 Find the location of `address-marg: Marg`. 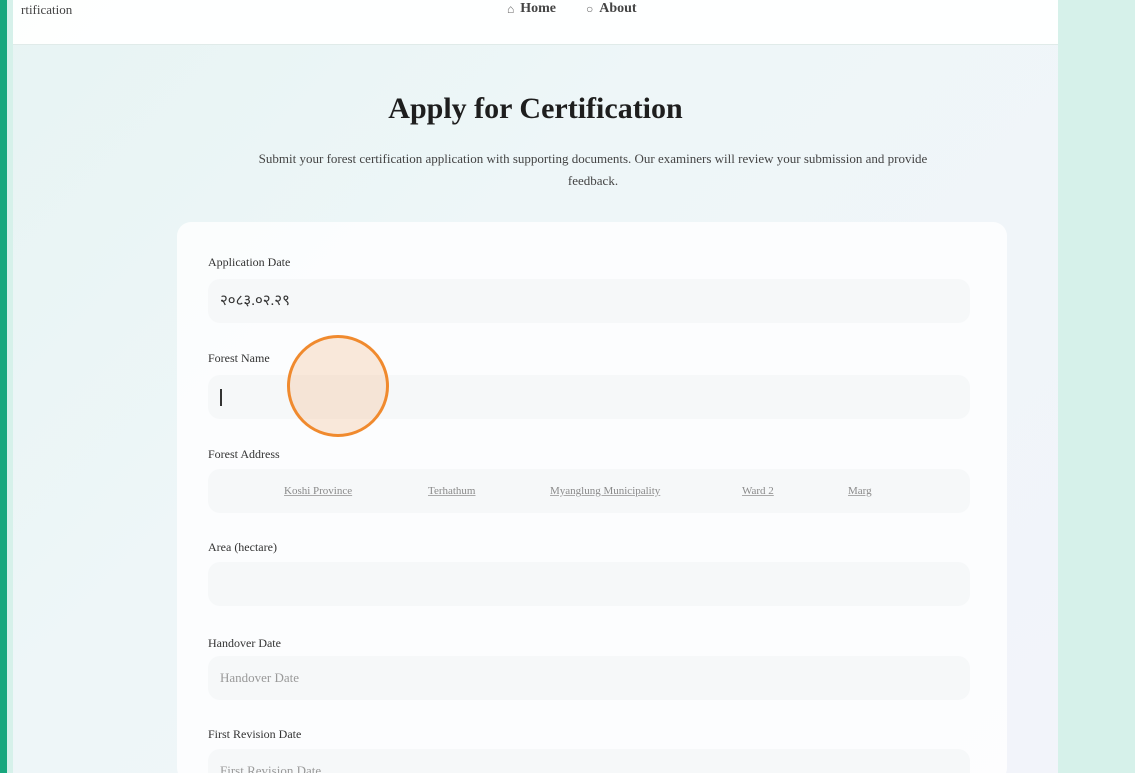

address-marg: Marg is located at coordinates (878, 491).